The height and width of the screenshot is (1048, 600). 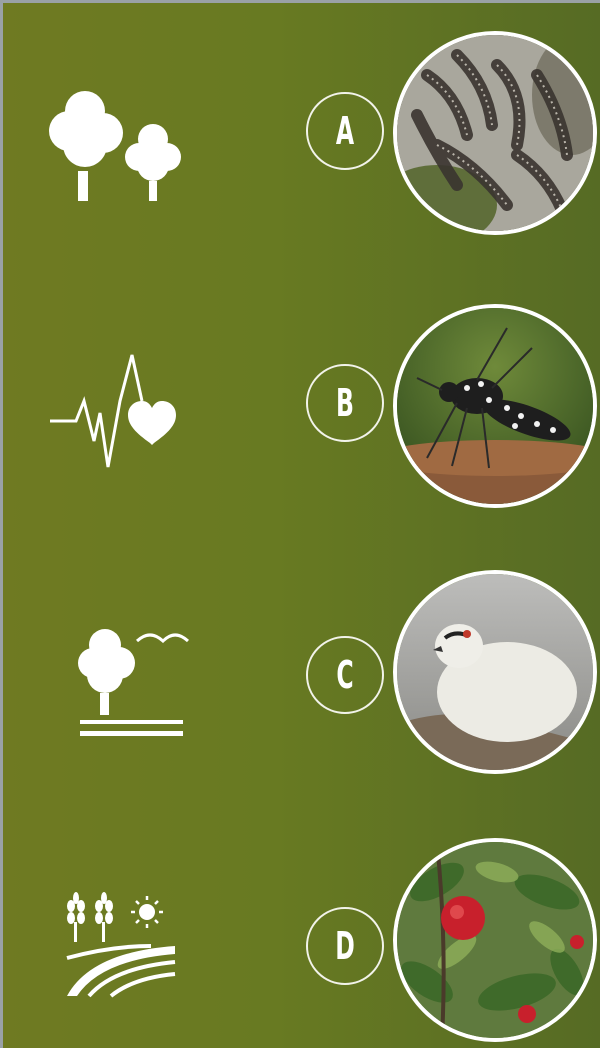 I want to click on option-c-badge: C, so click(x=345, y=675).